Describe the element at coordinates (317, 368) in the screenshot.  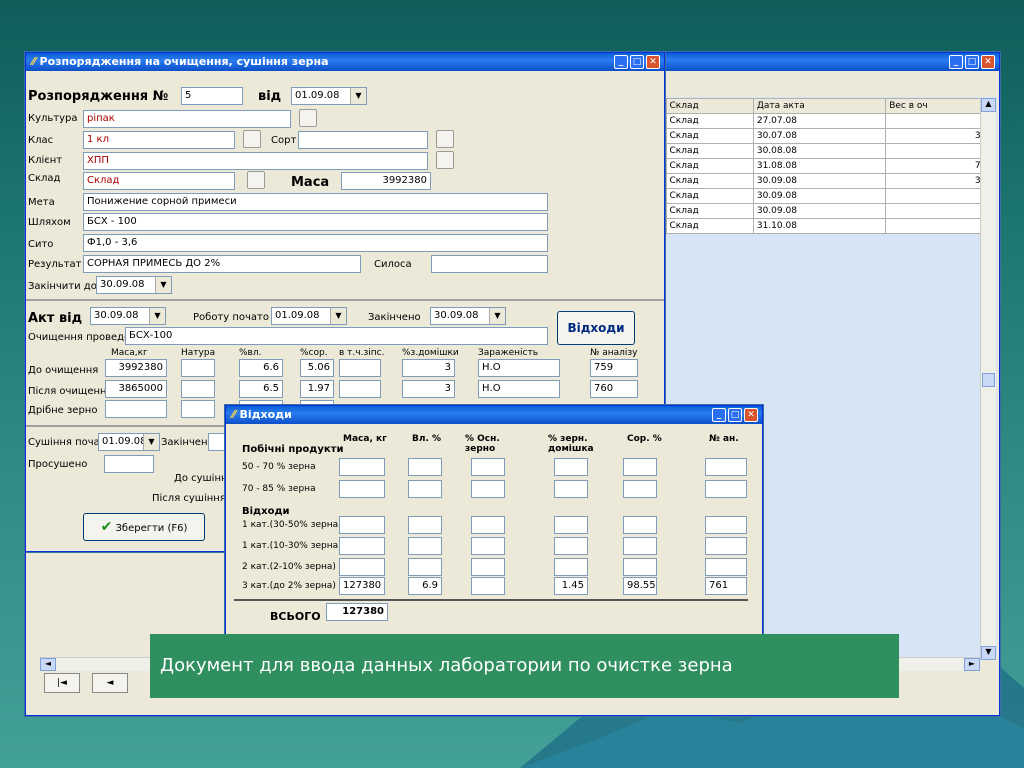
I see `lab-value-field: 5.06` at that location.